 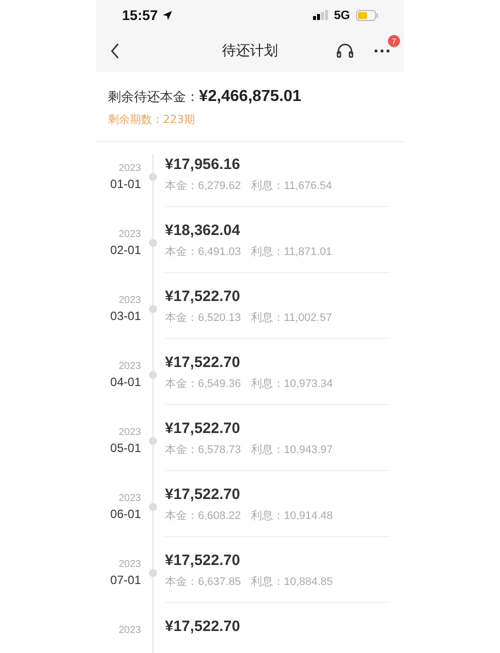 I want to click on principal-text: 本金：6,608.22, so click(x=203, y=516).